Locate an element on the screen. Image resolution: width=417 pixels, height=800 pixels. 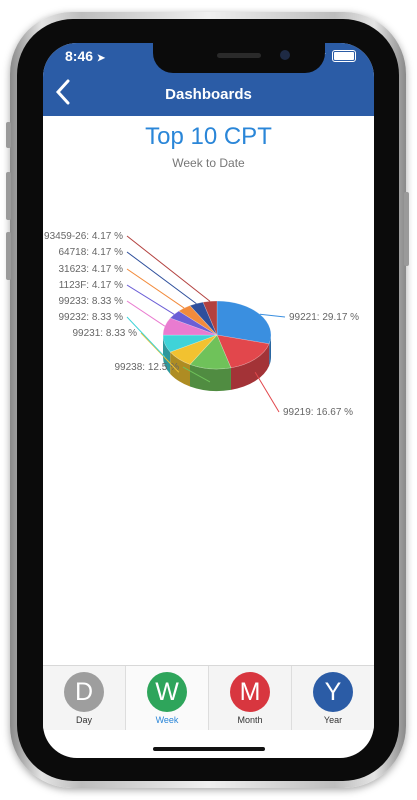
tab-year: Y Year is located at coordinates (333, 698).